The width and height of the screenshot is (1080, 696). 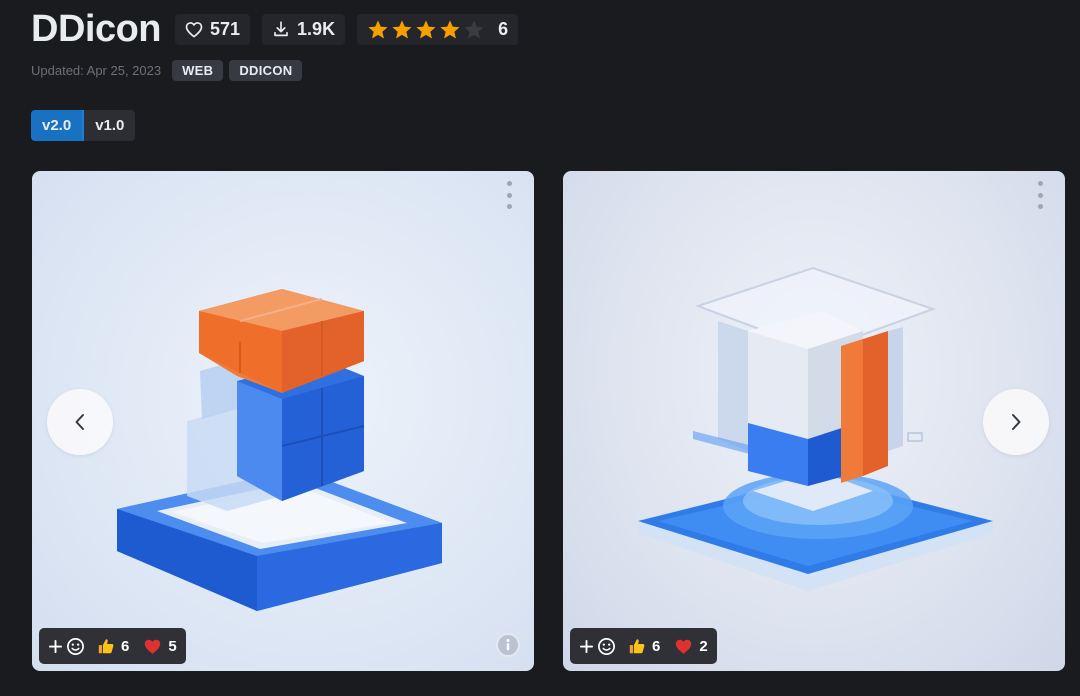 I want to click on carousel-prev-button, so click(x=80, y=422).